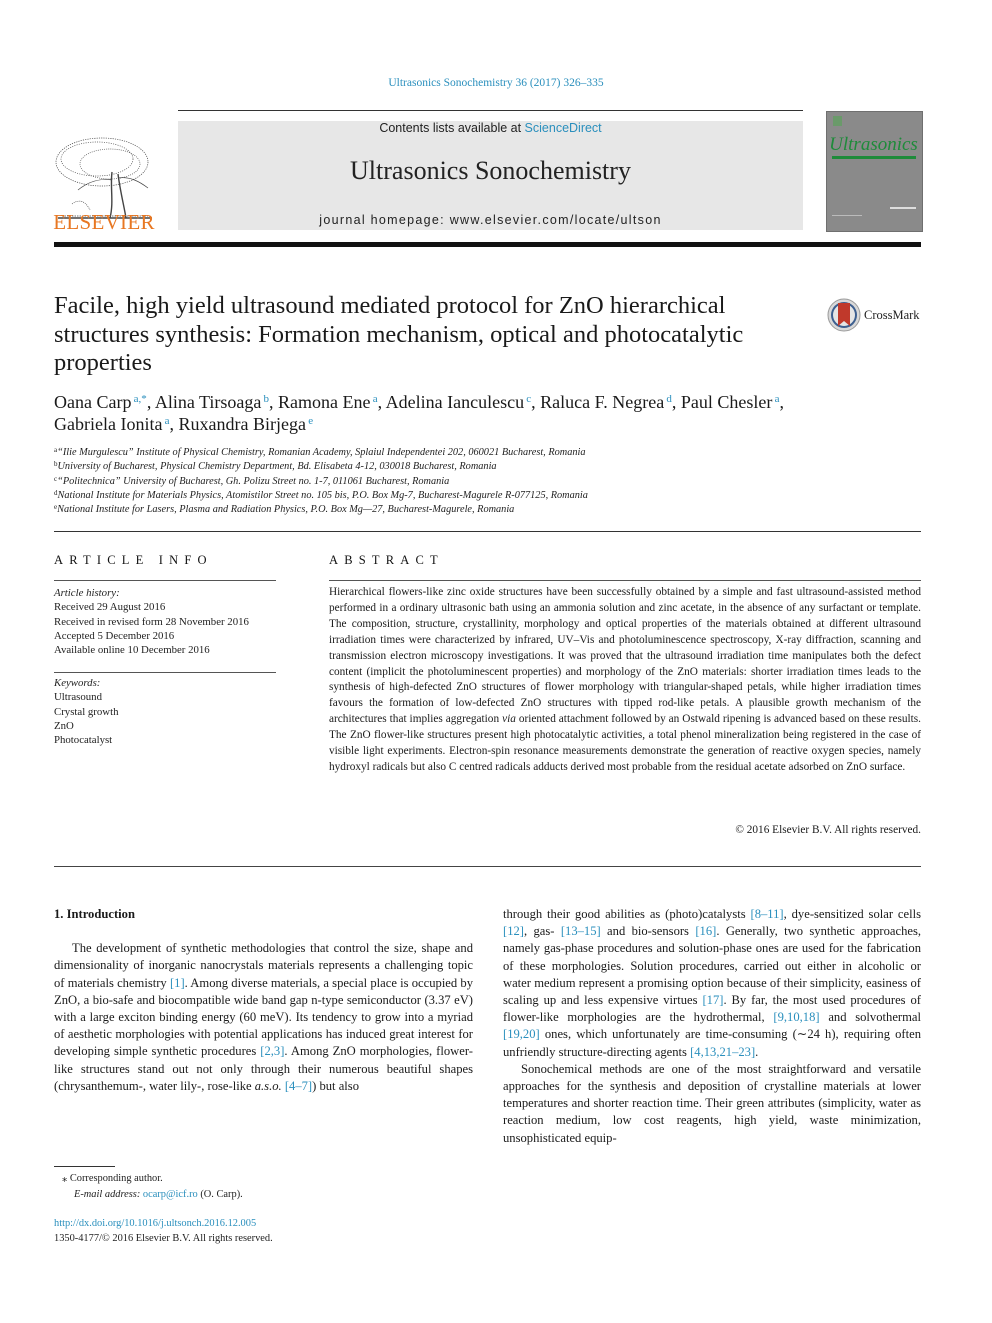 The height and width of the screenshot is (1323, 992). Describe the element at coordinates (220, 1194) in the screenshot. I see `email-suffix: (O. Carp).` at that location.